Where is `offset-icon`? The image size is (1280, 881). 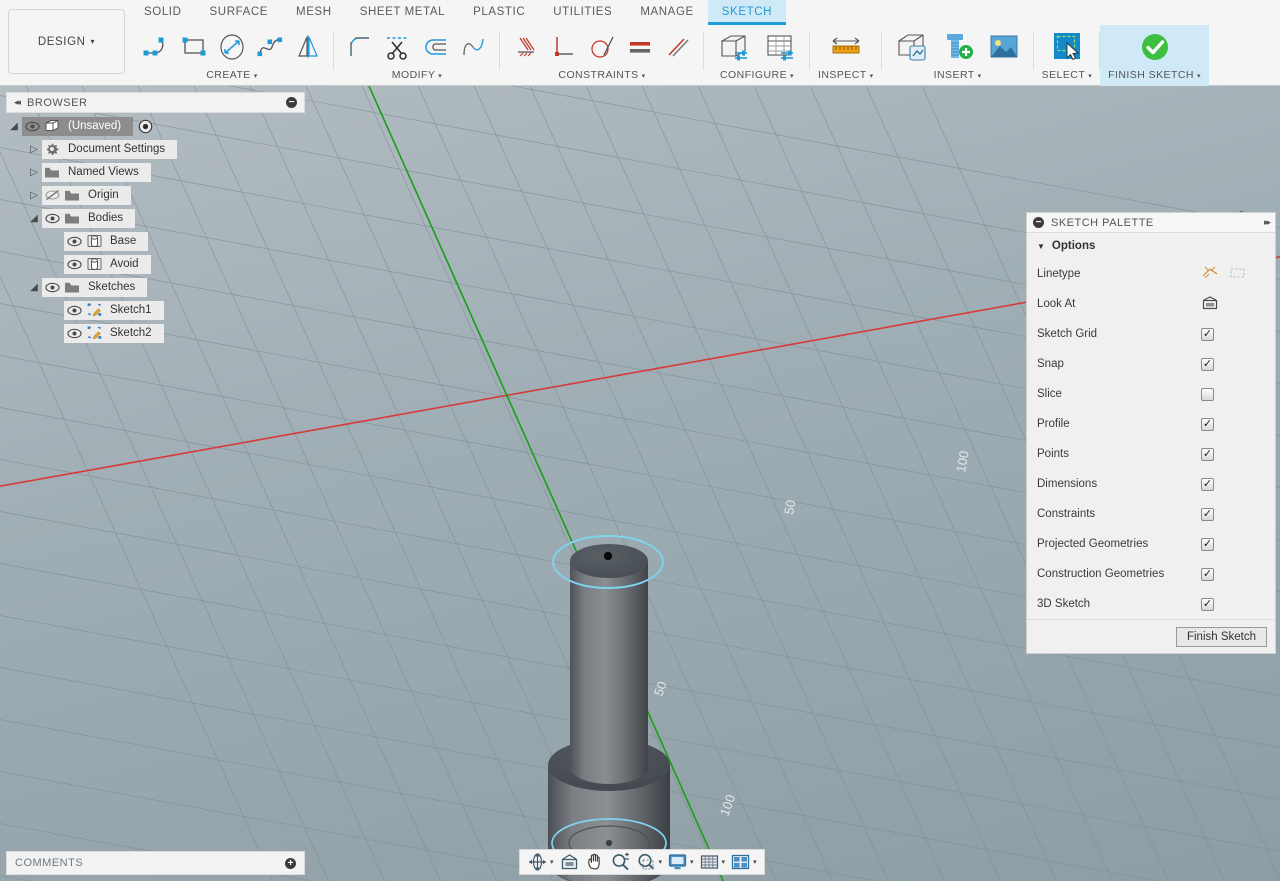
offset-icon is located at coordinates (436, 47).